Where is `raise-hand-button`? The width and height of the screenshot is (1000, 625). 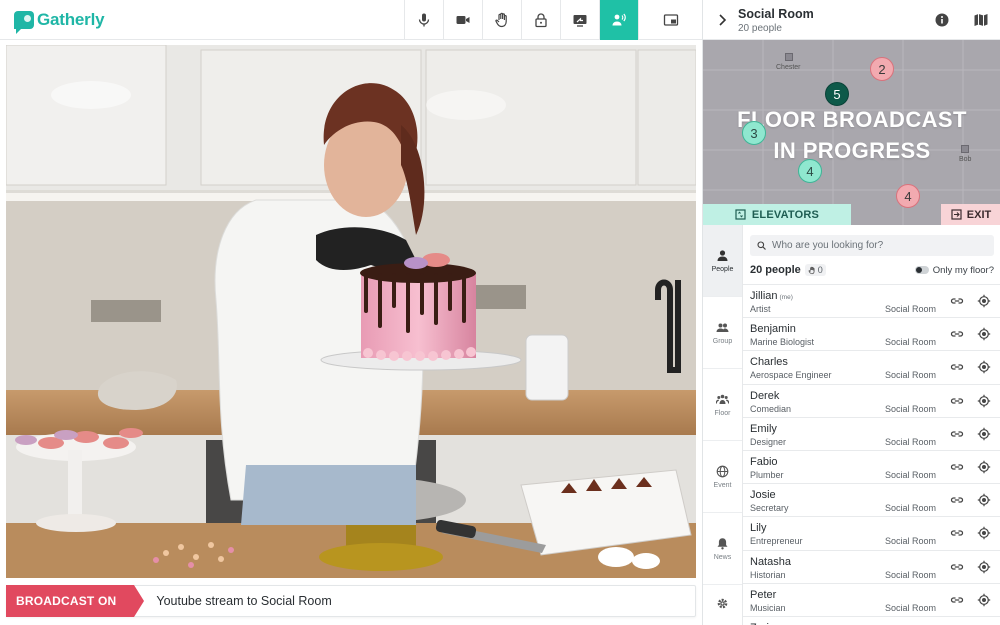 raise-hand-button is located at coordinates (501, 20).